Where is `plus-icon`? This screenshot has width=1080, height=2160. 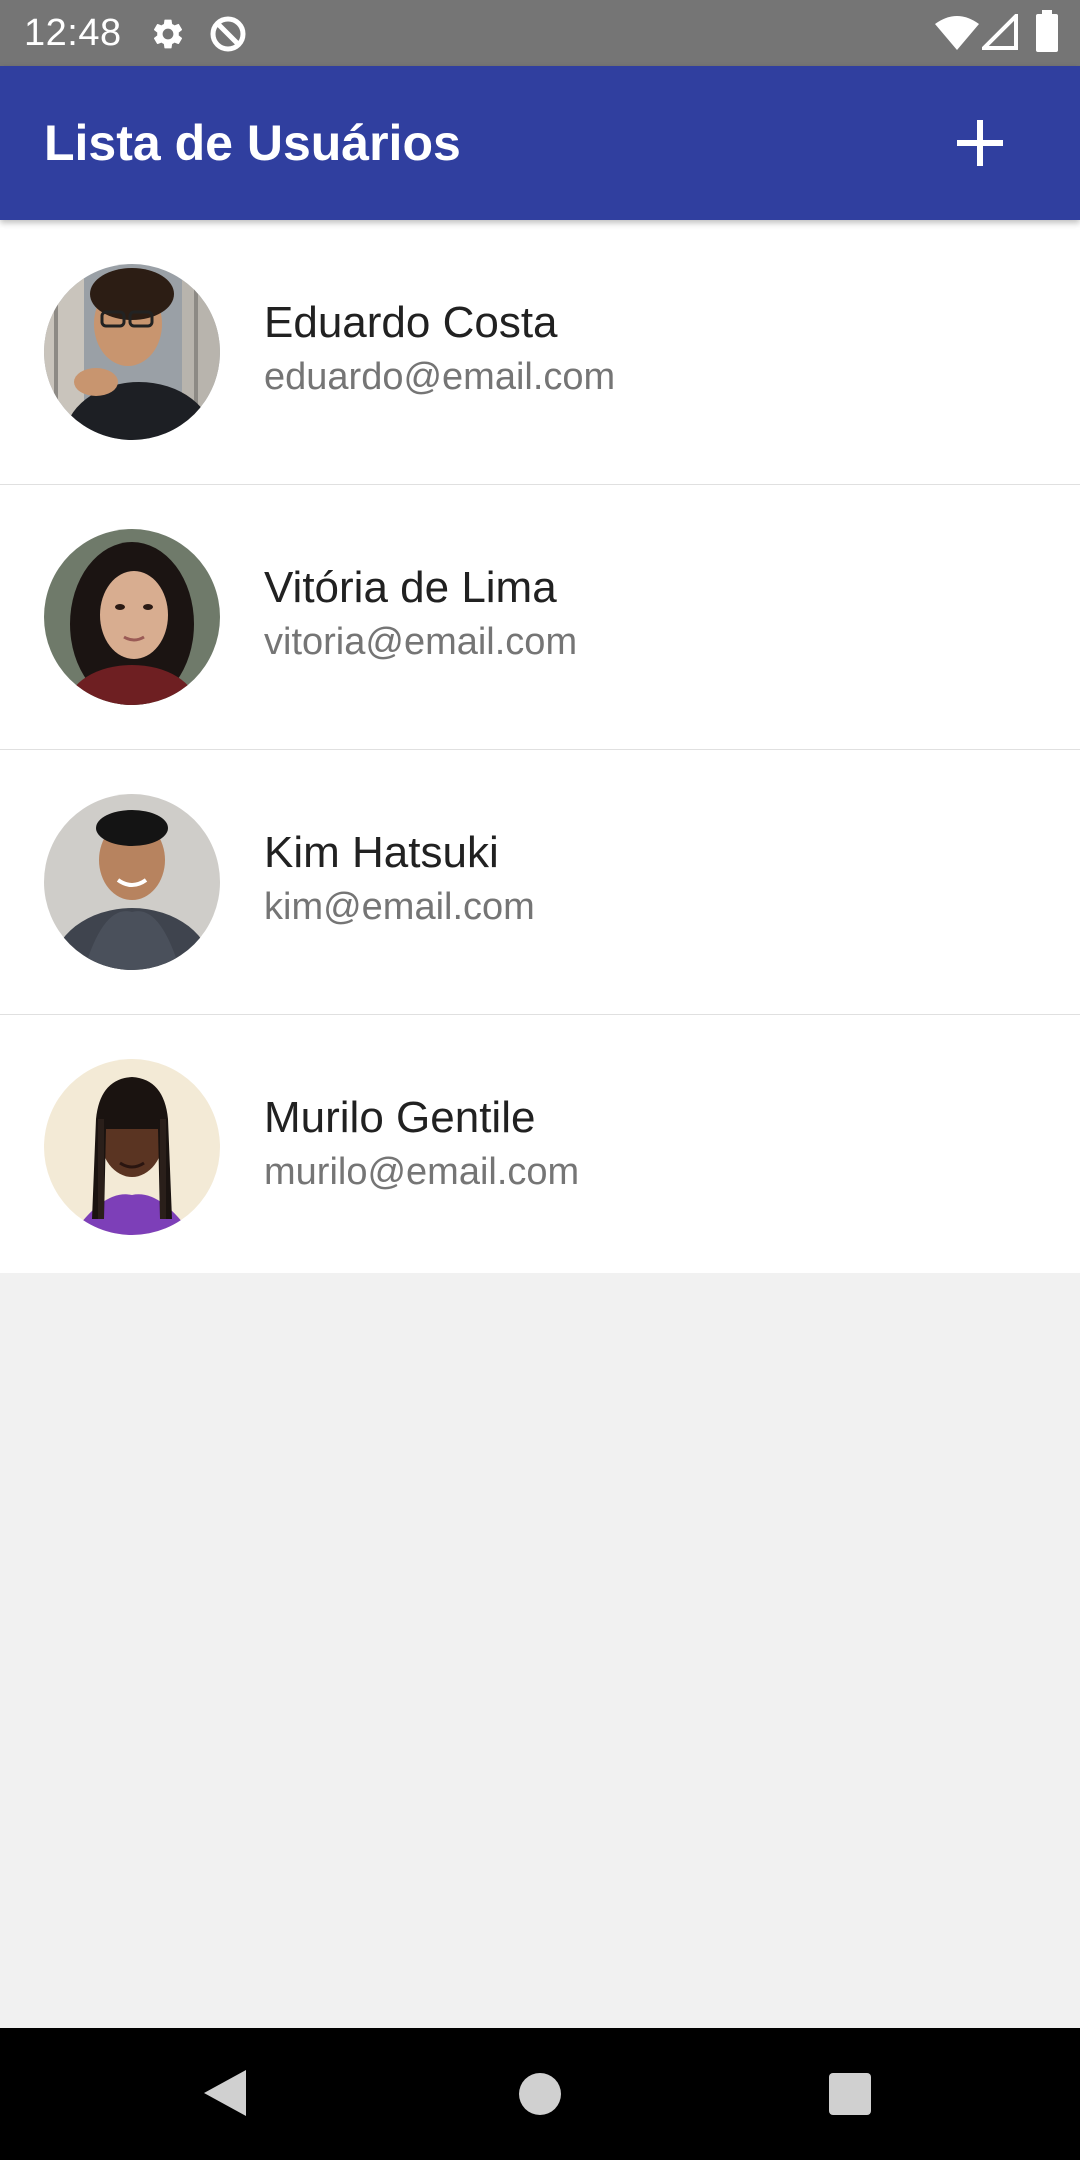 plus-icon is located at coordinates (980, 143).